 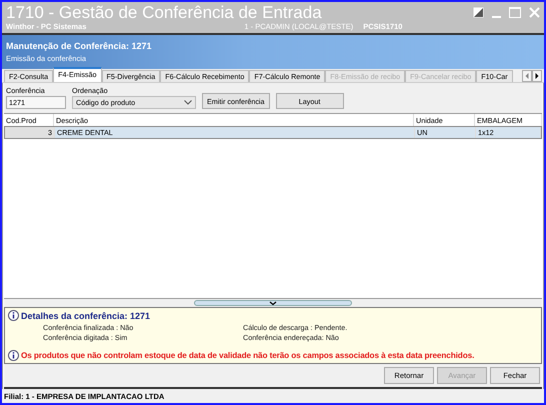 What do you see at coordinates (515, 12) in the screenshot?
I see `maximize-icon` at bounding box center [515, 12].